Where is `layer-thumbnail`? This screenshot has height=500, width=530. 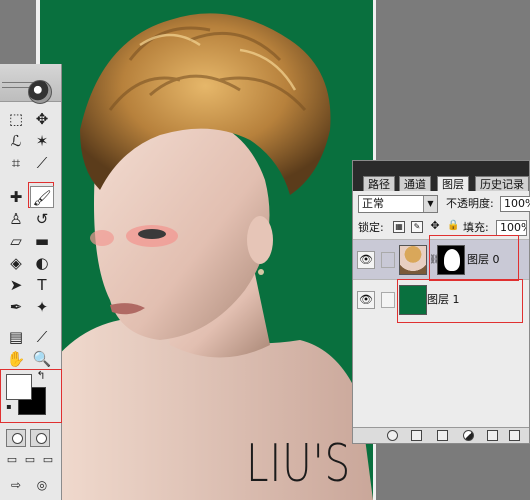
layer-thumbnail is located at coordinates (413, 260).